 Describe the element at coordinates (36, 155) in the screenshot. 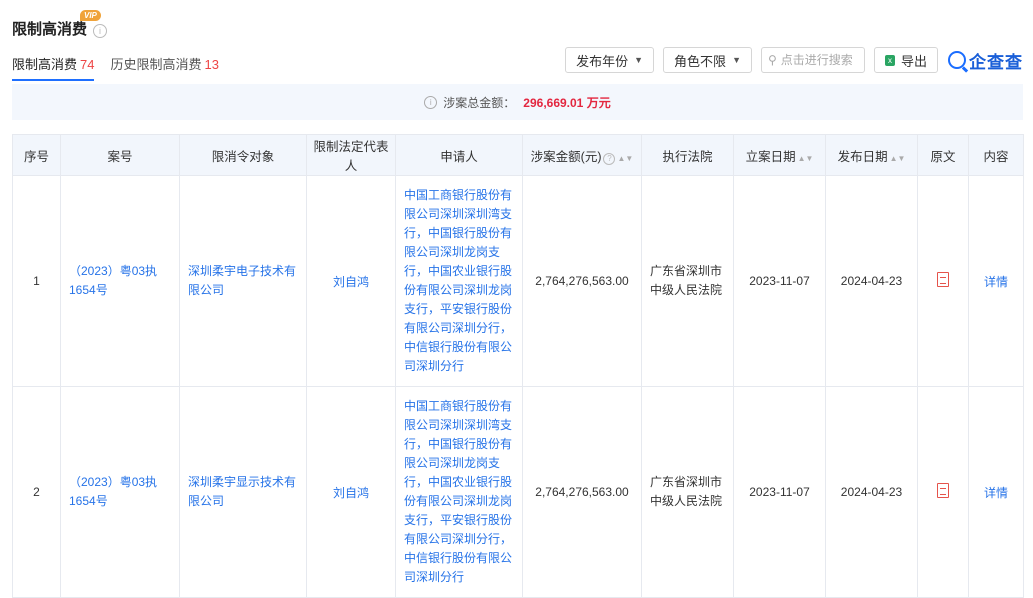

I see `col-index: 序号` at that location.